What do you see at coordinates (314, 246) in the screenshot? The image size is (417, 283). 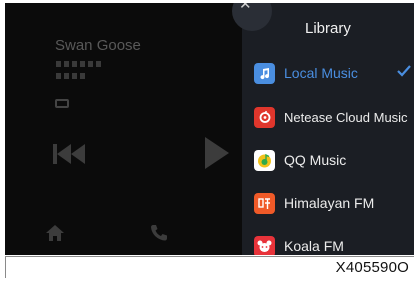 I see `library-item-label: Koala FM` at bounding box center [314, 246].